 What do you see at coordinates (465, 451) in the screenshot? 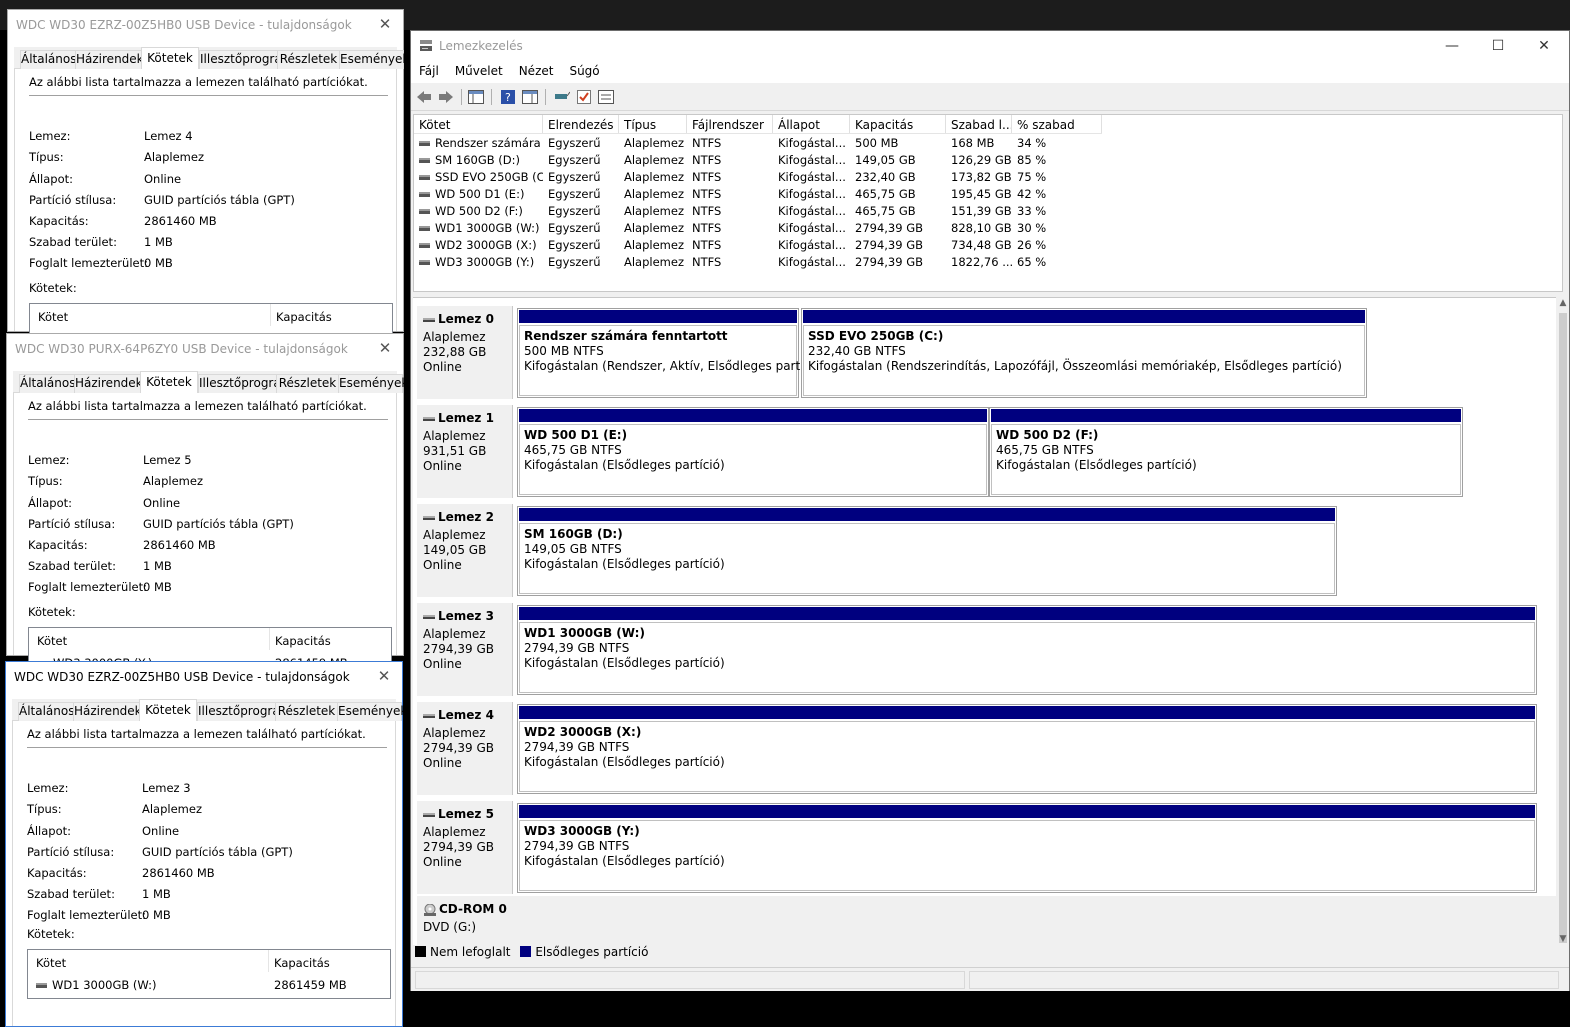
I see `disk-label: Lemez 1 Alaplemez 931,51 GB Online` at bounding box center [465, 451].